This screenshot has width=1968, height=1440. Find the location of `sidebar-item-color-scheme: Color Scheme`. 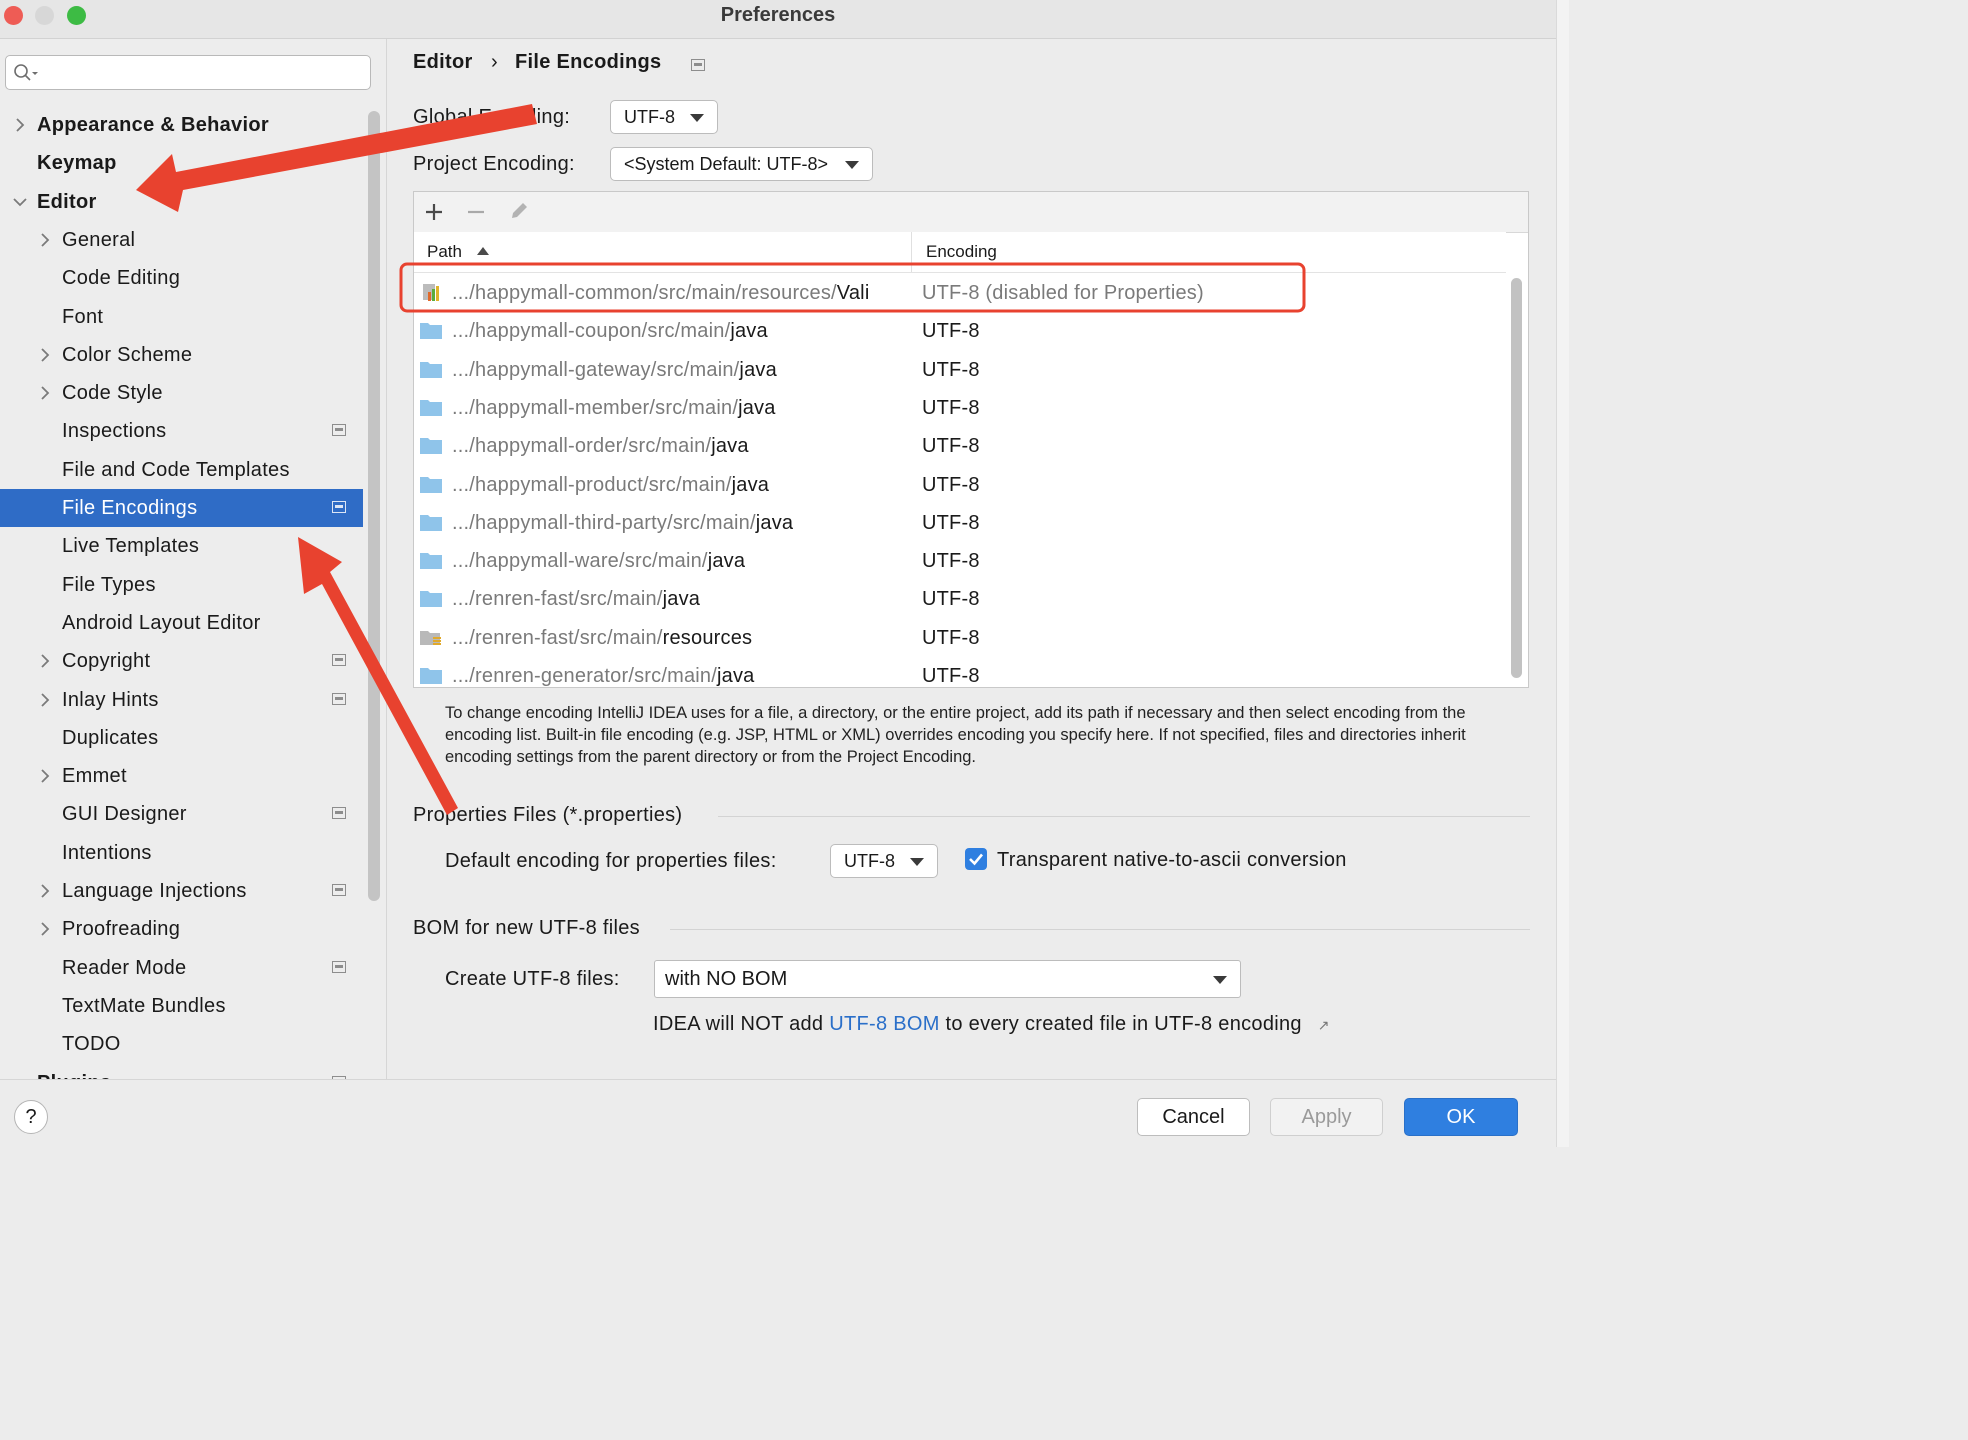

sidebar-item-color-scheme: Color Scheme is located at coordinates (181, 355).